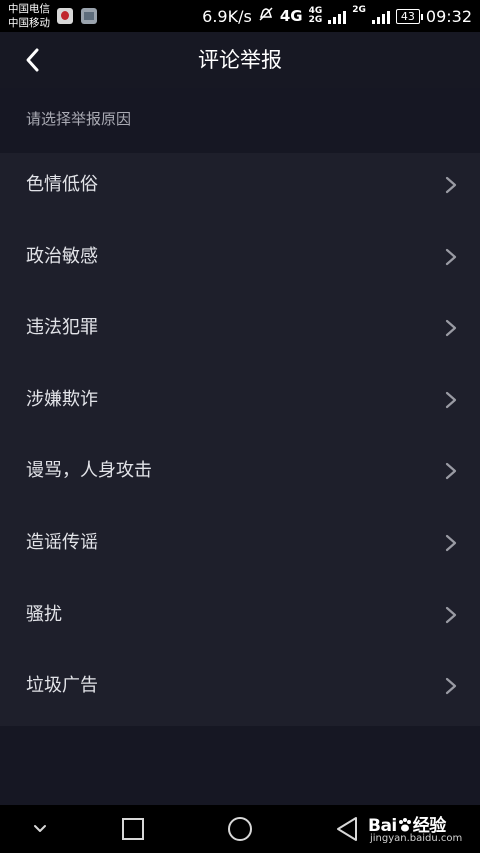 This screenshot has height=853, width=480. I want to click on net-2g-label: 2G, so click(359, 10).